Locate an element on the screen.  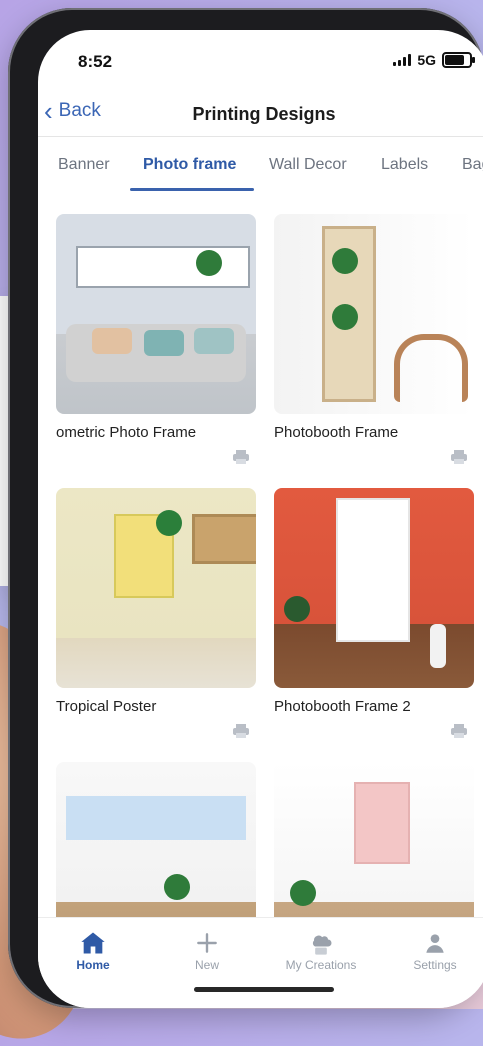
design-caption: ometric Photo Frame is located at coordinates (126, 432).